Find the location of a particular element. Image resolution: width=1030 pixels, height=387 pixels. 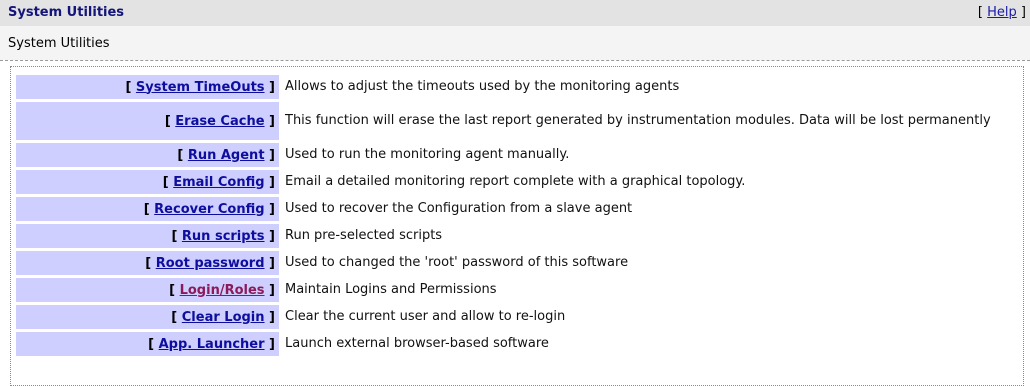

utility-label-cell: [ System TimeOuts ] is located at coordinates (147, 87).